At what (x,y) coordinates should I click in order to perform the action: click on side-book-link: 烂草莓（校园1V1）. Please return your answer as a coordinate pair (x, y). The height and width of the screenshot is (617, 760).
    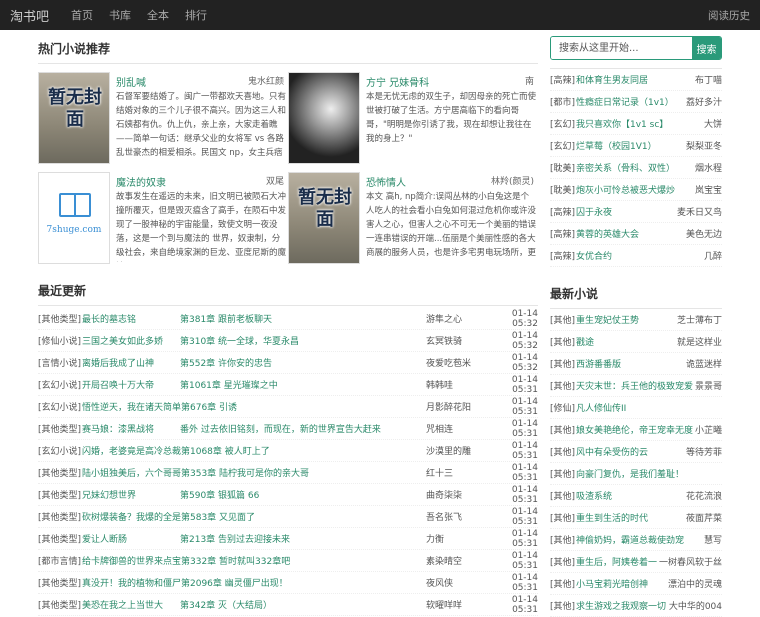
    Looking at the image, I should click on (631, 145).